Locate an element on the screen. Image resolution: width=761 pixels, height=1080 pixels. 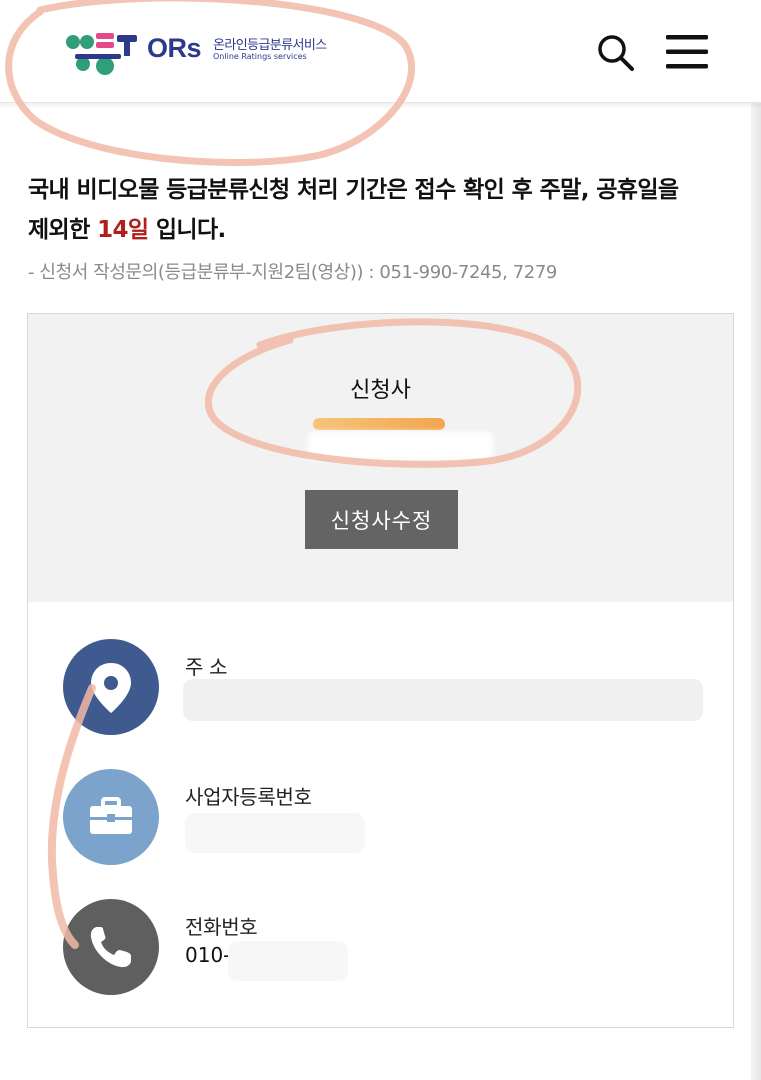
screen-edge is located at coordinates (756, 540).